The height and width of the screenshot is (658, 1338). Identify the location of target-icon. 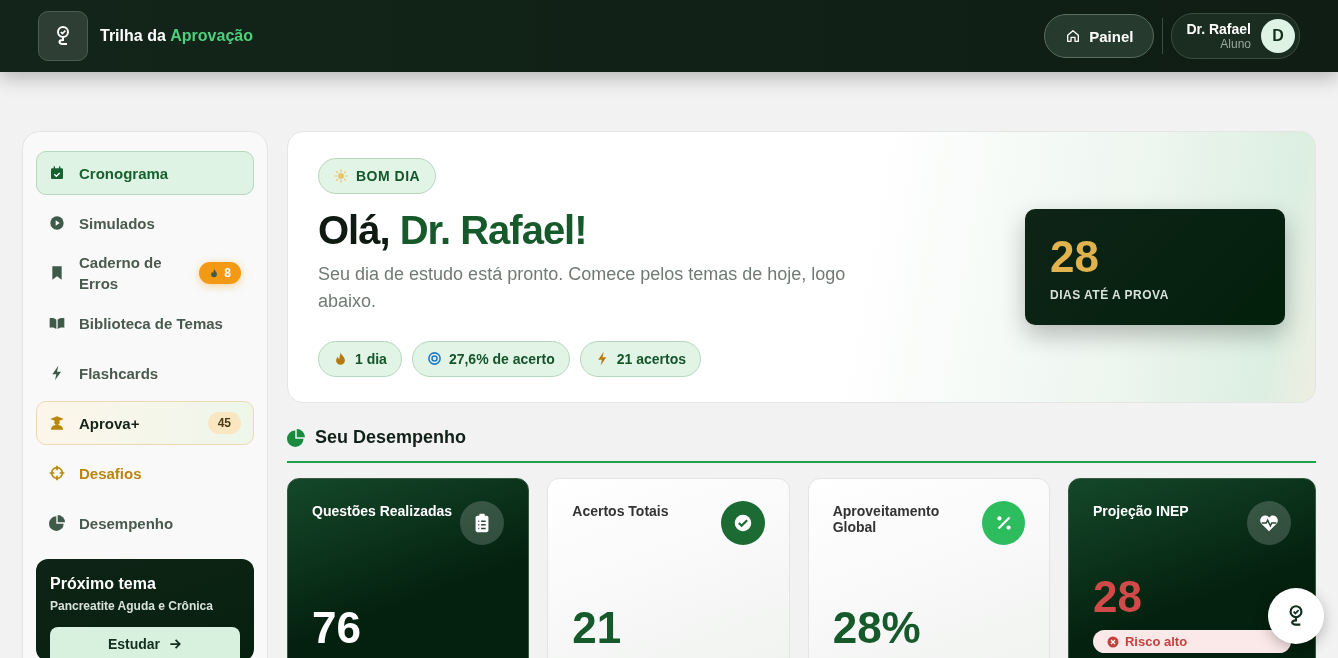
(434, 358).